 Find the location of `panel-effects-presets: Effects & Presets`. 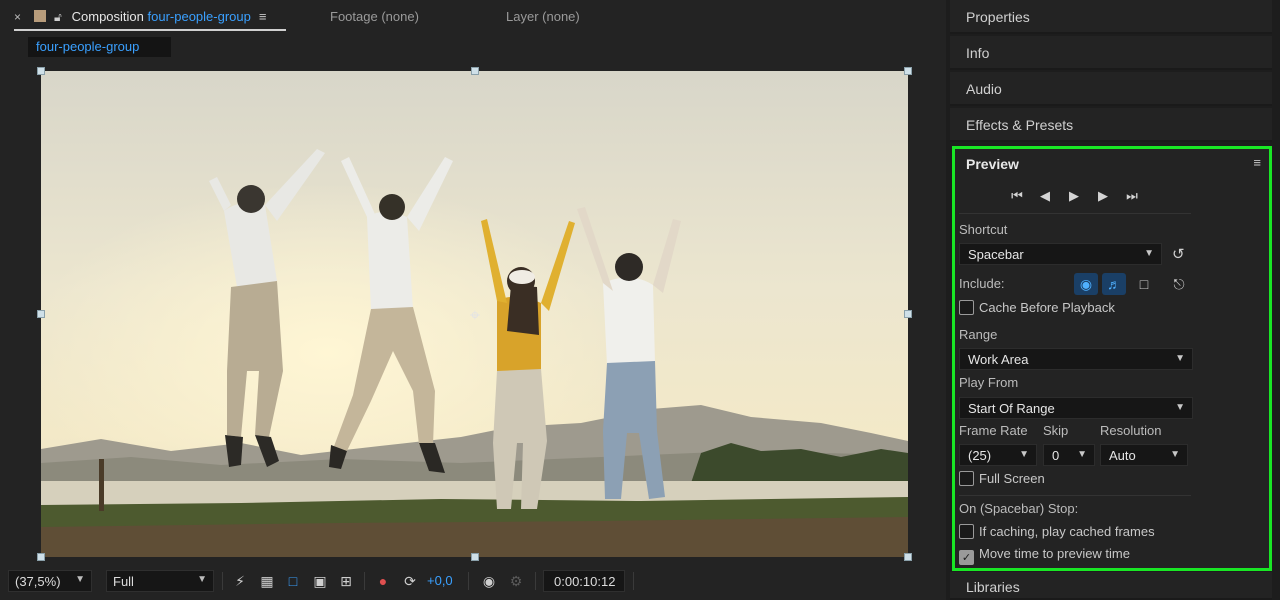

panel-effects-presets: Effects & Presets is located at coordinates (1111, 125).